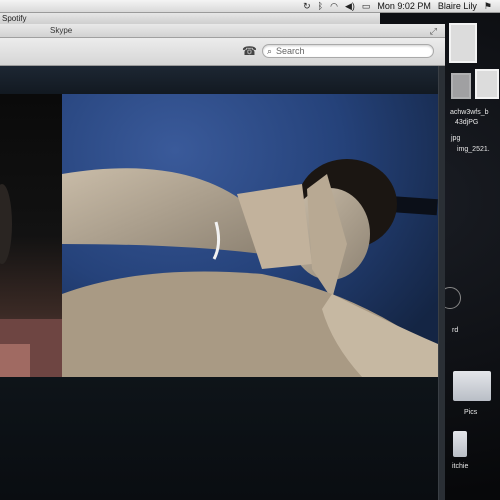  What do you see at coordinates (350, 6) in the screenshot?
I see `volume-icon: ◀)` at bounding box center [350, 6].